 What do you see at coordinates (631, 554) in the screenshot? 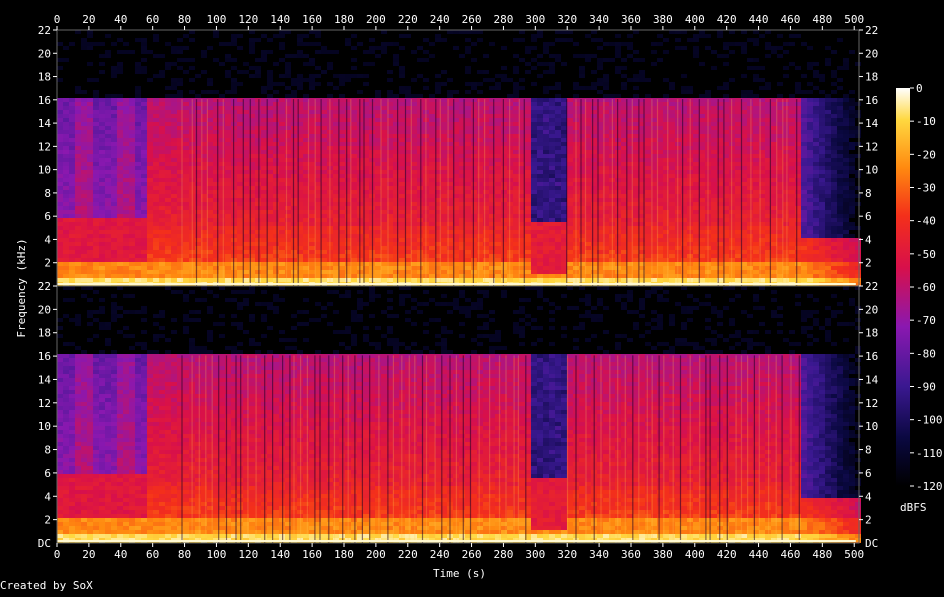
I see `x-tick-label-bottom: 360` at bounding box center [631, 554].